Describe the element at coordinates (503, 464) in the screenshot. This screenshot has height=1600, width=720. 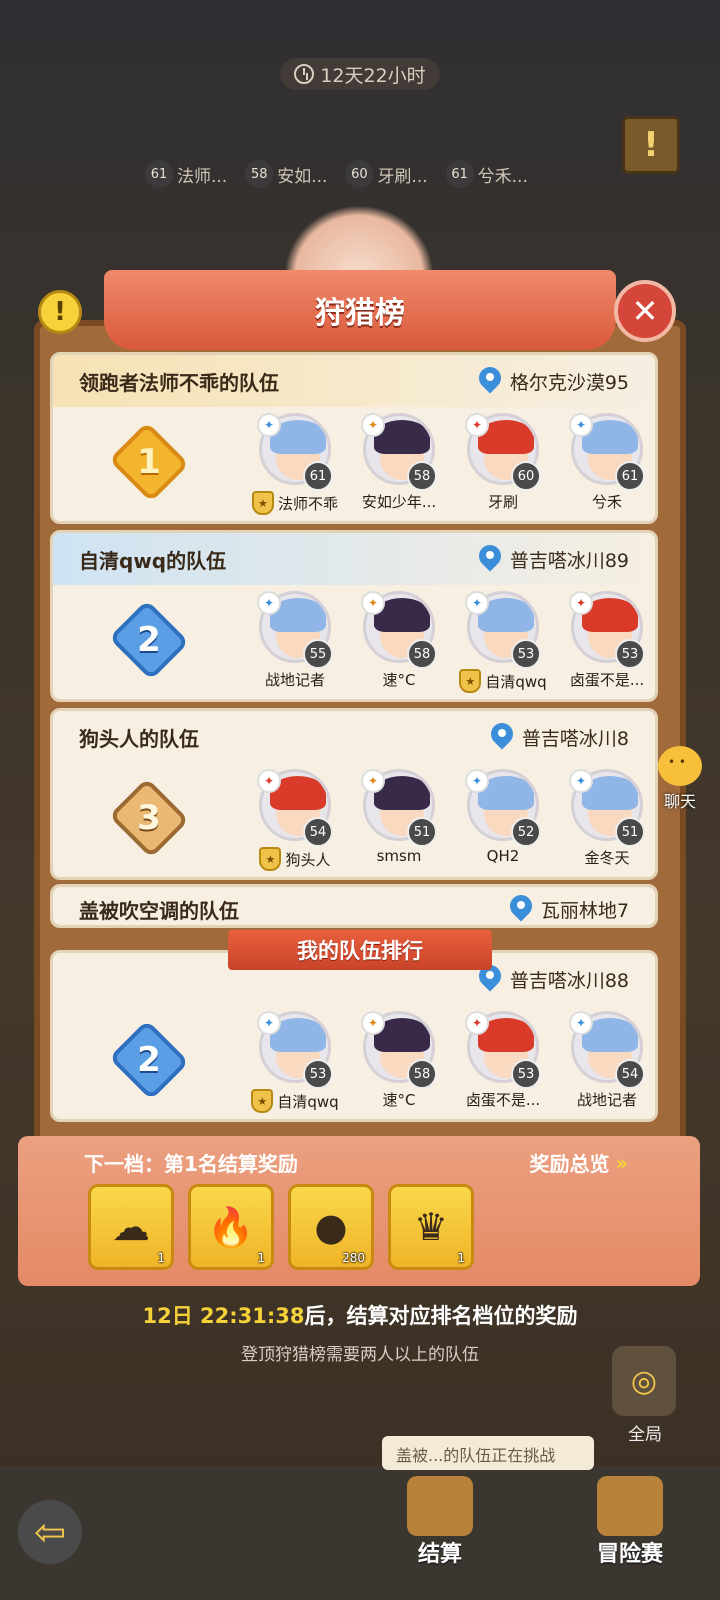
I see `team-member: ✦ 60 牙刷` at that location.